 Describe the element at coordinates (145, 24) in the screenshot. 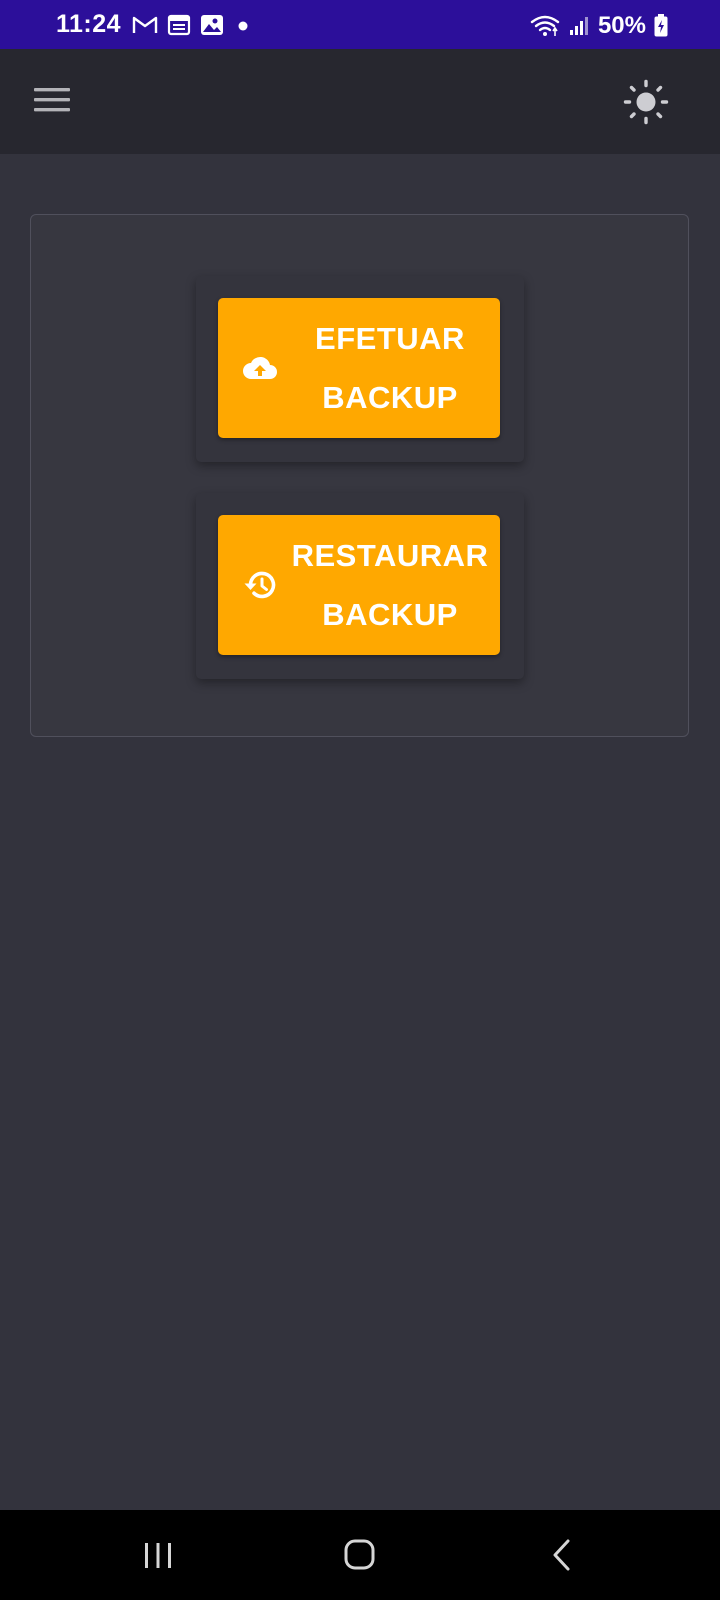

I see `gmail-icon` at that location.